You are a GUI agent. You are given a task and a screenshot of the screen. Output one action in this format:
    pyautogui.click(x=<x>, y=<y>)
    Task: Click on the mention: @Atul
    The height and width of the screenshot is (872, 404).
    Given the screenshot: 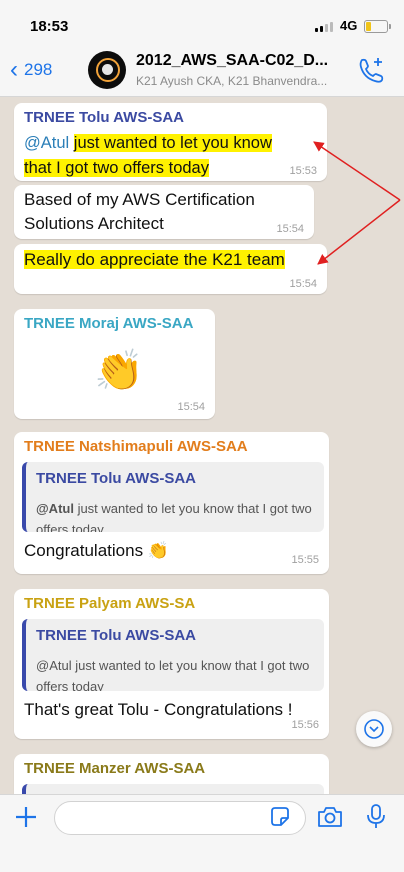 What is the action you would take?
    pyautogui.click(x=46, y=143)
    